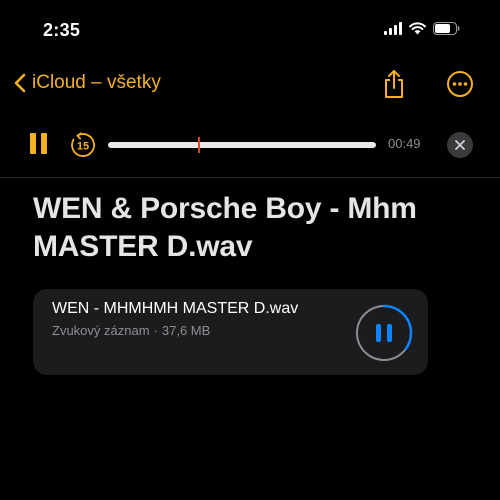 The image size is (500, 500). Describe the element at coordinates (20, 83) in the screenshot. I see `chevron-left-icon` at that location.